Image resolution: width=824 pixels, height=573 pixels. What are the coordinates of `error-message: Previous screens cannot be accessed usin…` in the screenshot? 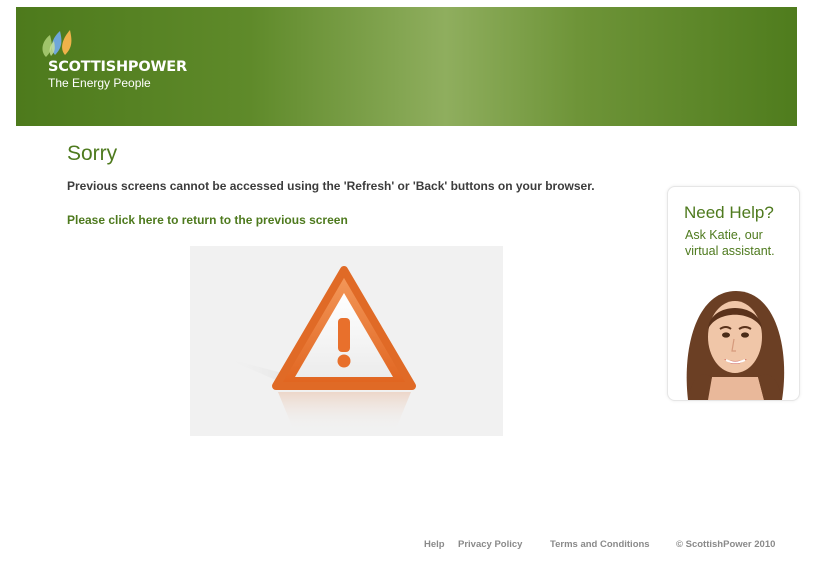 It's located at (331, 186).